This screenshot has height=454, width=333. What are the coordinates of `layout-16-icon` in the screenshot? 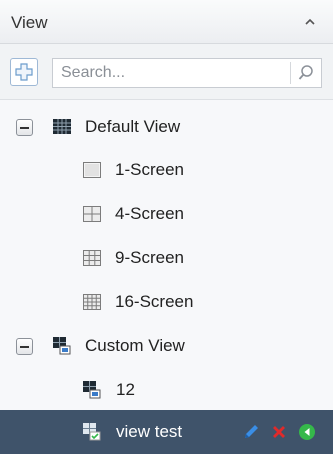 It's located at (92, 302).